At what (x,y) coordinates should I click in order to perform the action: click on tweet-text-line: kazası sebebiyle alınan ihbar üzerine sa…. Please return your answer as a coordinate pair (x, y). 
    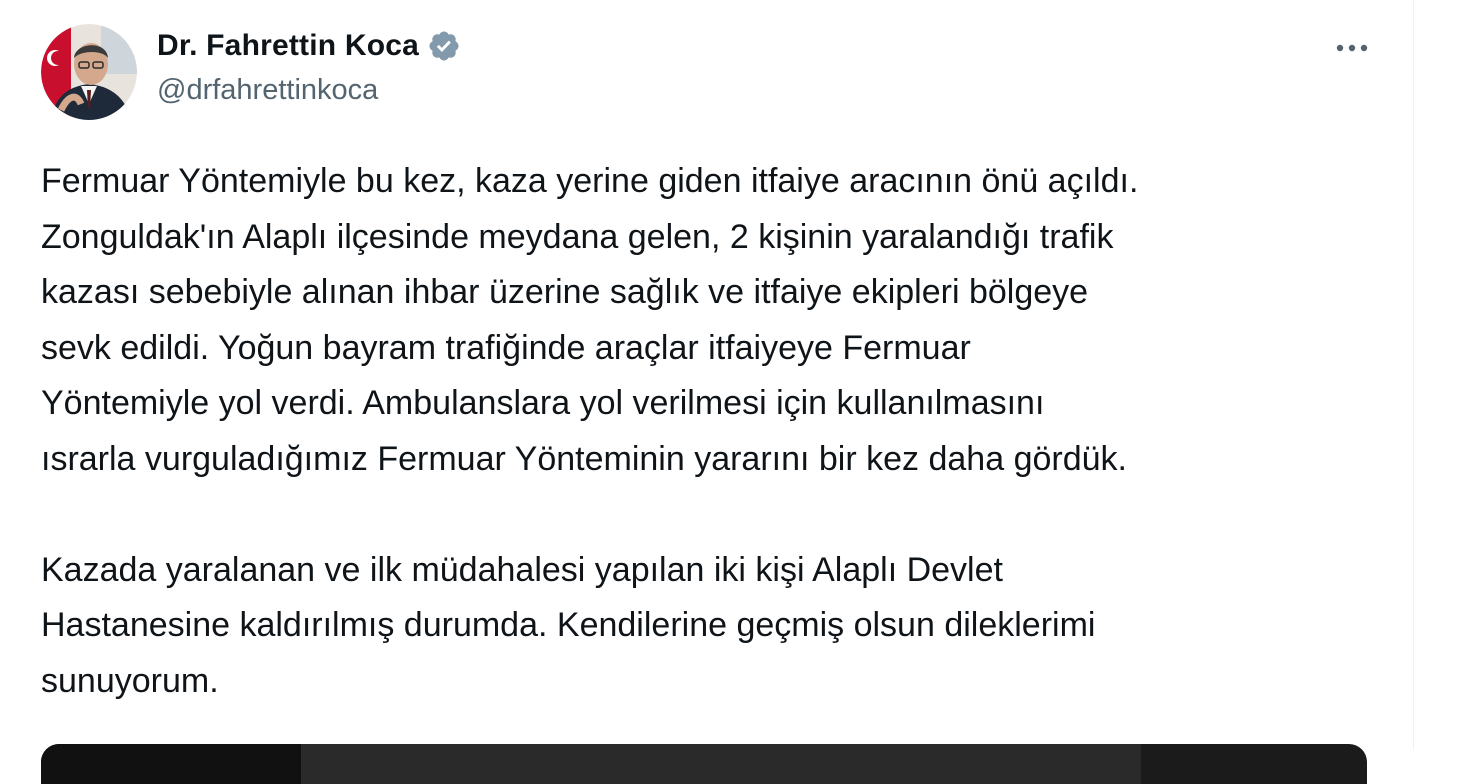
    Looking at the image, I should click on (565, 292).